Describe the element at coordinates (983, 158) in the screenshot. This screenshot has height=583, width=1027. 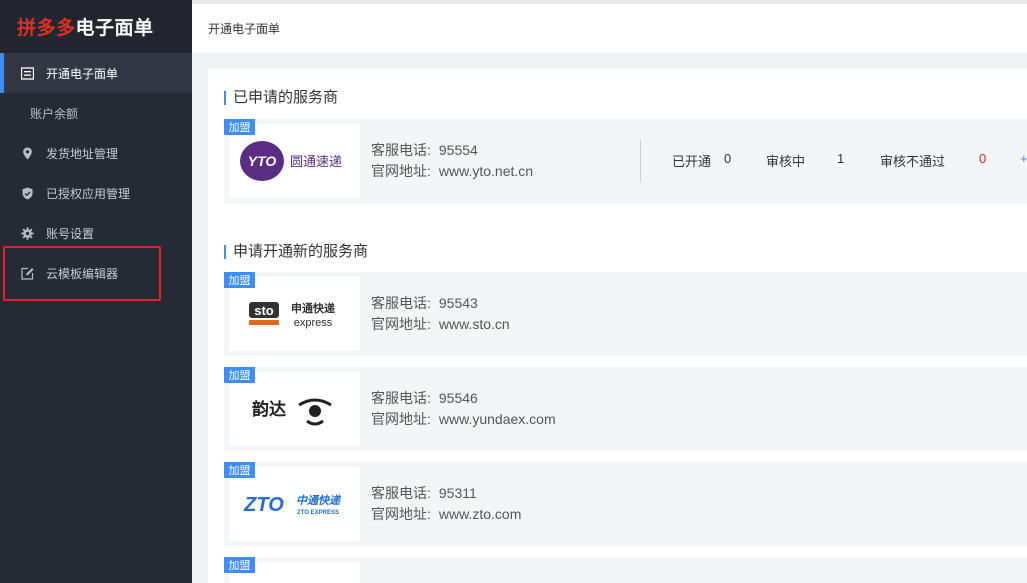
I see `rejected-value: 0` at that location.